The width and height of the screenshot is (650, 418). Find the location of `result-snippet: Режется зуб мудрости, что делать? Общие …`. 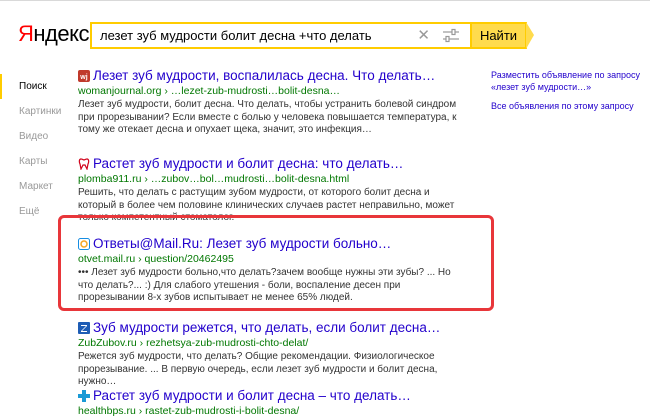

result-snippet: Режется зуб мудрости, что делать? Общие … is located at coordinates (258, 369).